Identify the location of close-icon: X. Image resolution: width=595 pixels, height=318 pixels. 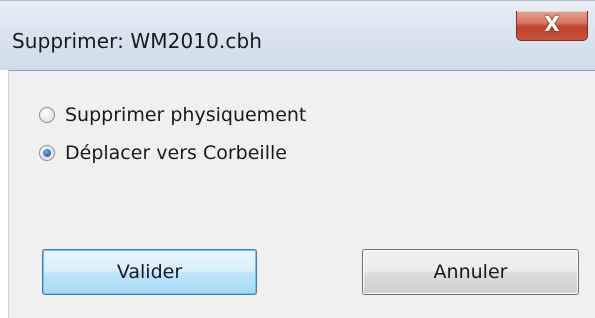
(552, 24).